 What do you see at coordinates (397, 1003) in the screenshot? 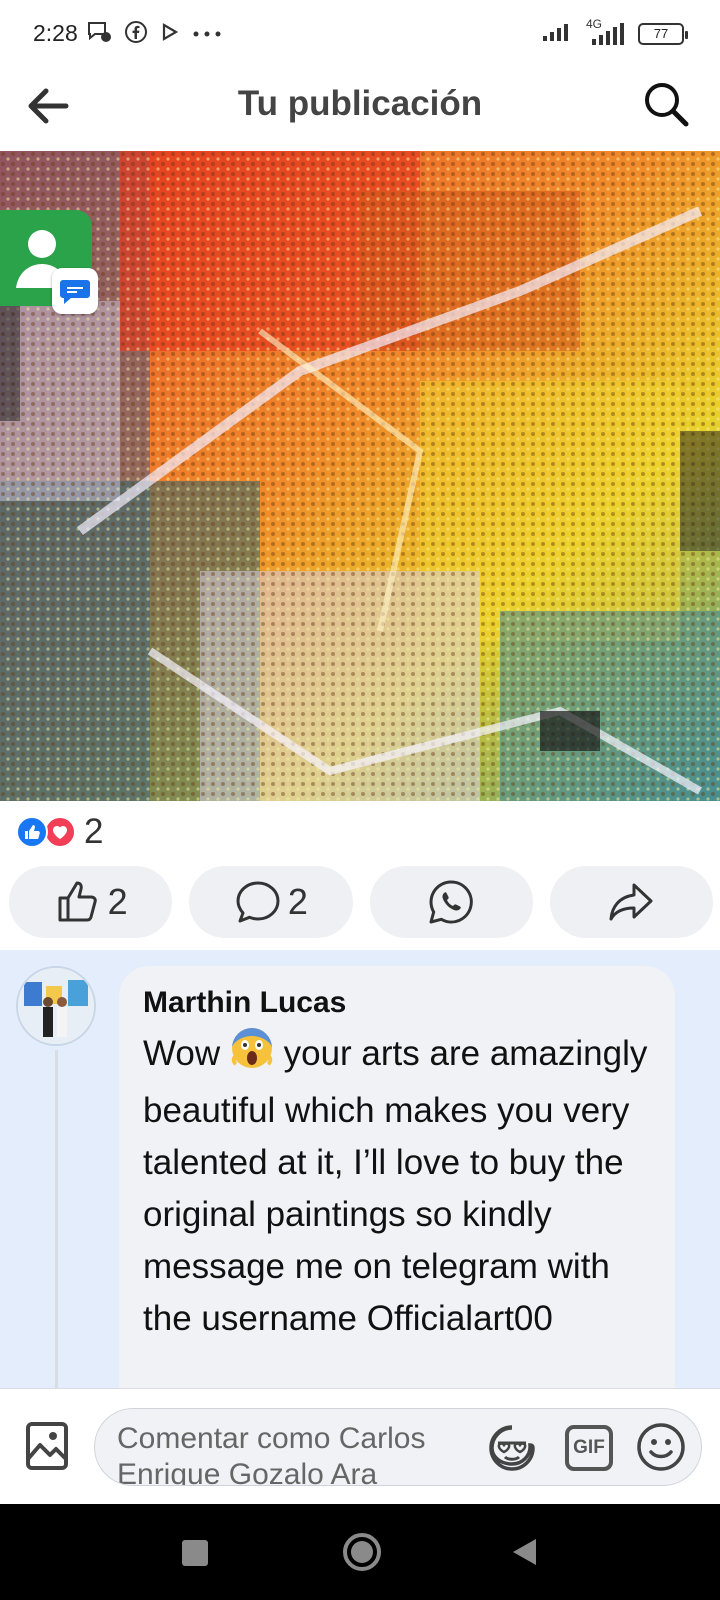
I see `comment-author: Marthin Lucas` at bounding box center [397, 1003].